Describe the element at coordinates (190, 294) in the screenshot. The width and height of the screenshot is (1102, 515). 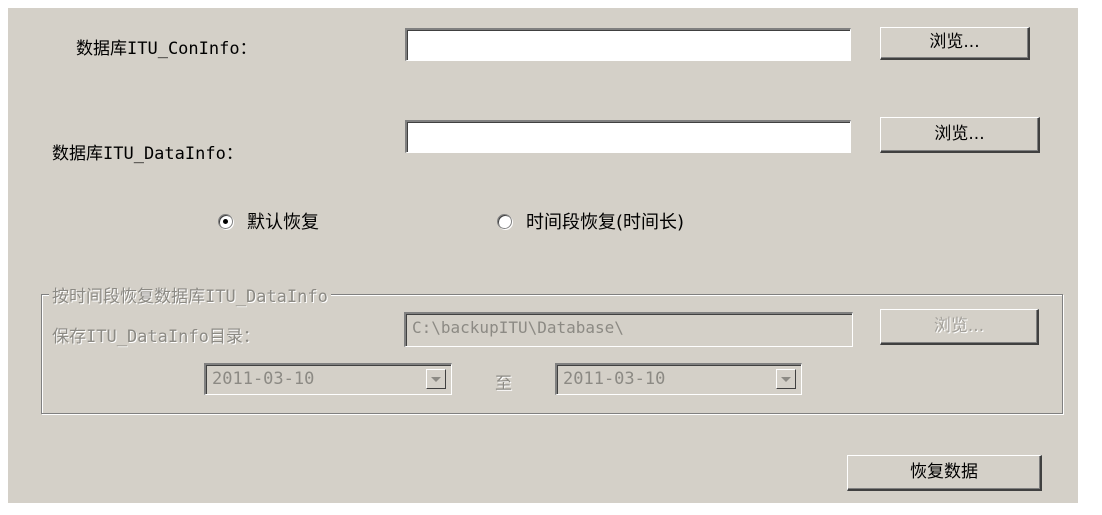
I see `range-group-title: 按时间段恢复数据库ITU_DataInfo` at that location.